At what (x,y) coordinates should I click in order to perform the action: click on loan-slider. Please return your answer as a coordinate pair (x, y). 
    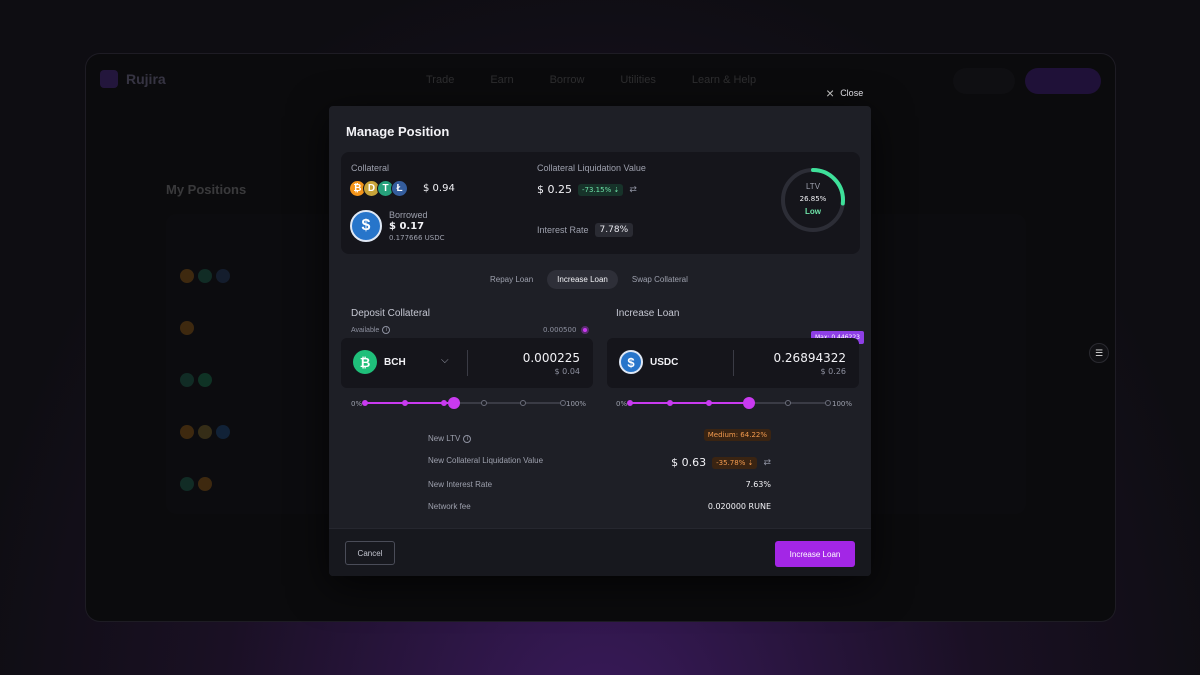
    Looking at the image, I should click on (729, 403).